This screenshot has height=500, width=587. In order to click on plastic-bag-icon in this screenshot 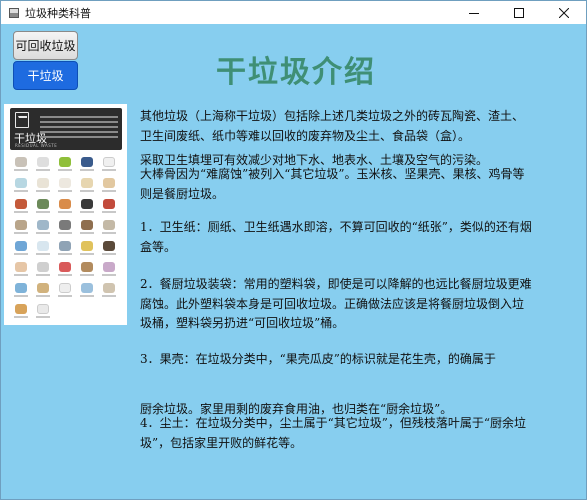, I will do `click(87, 206)`.